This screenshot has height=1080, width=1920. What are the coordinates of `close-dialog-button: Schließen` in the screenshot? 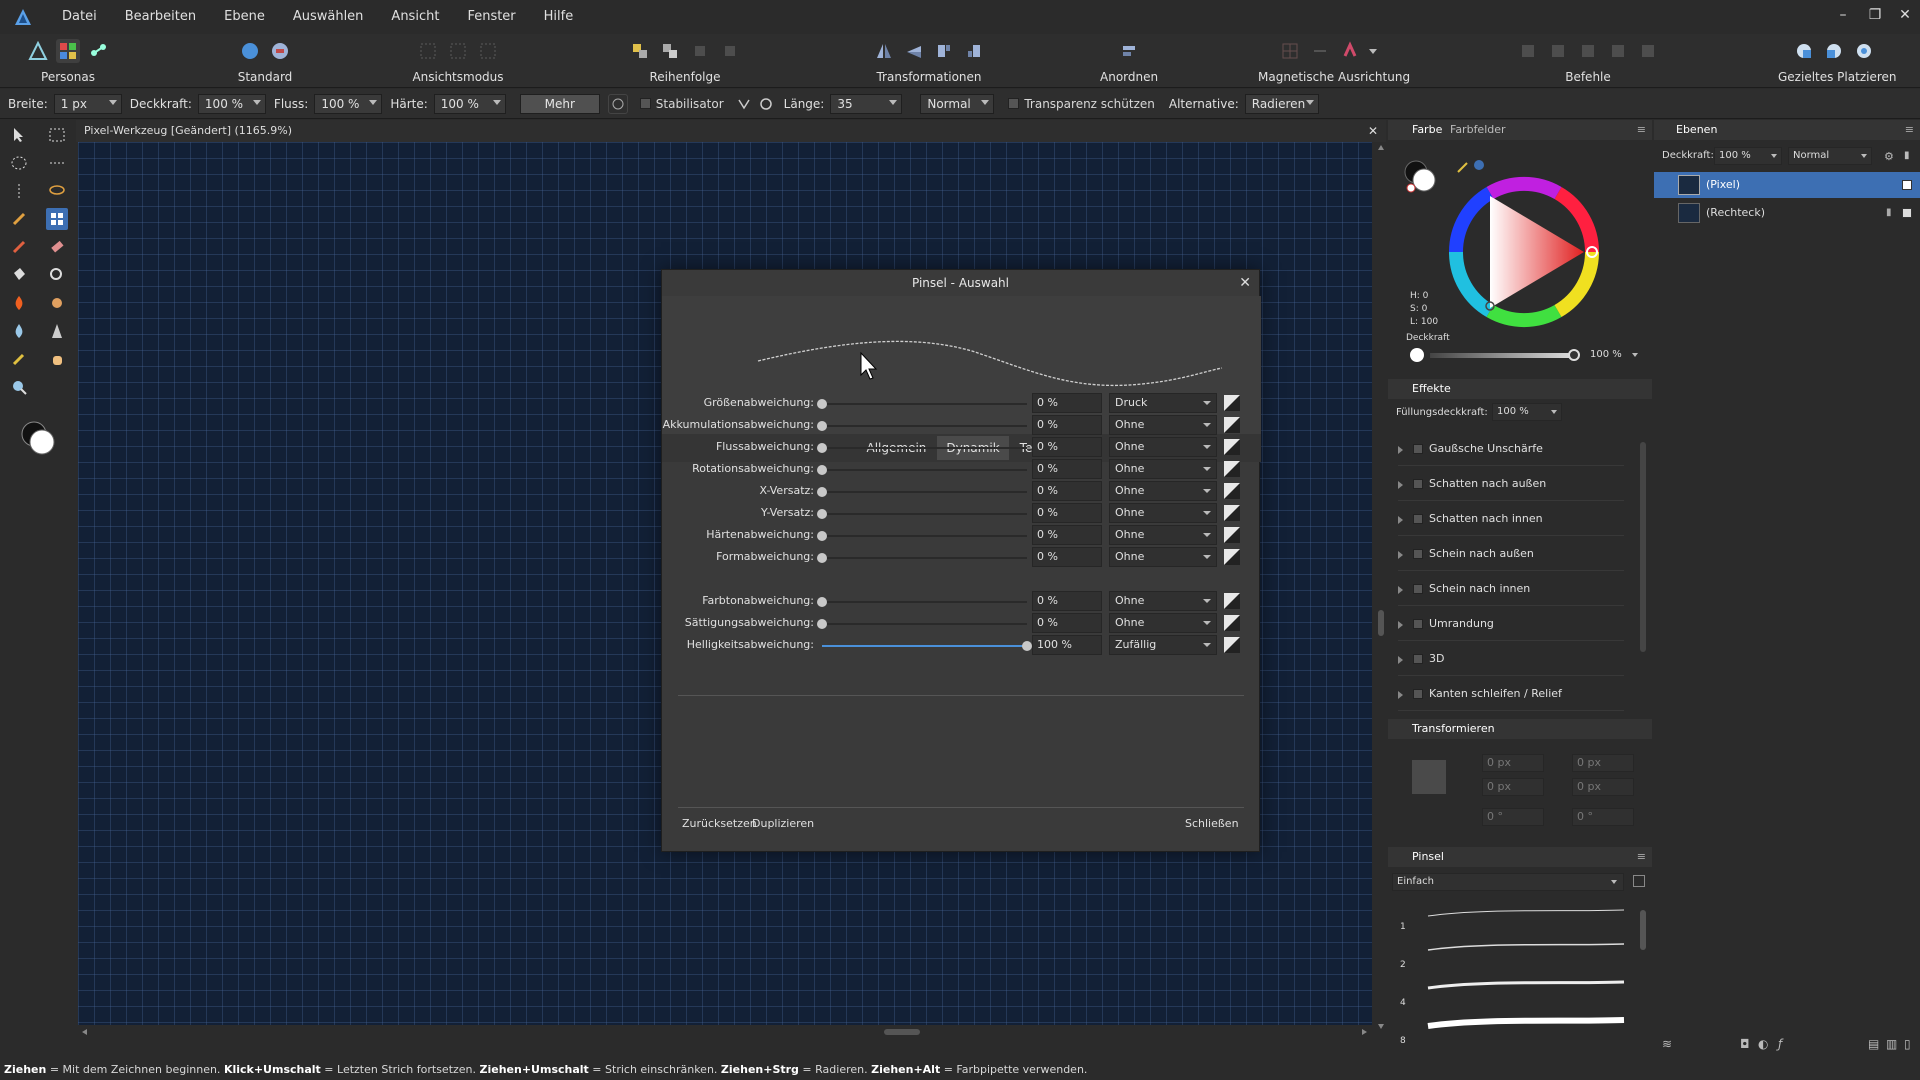 It's located at (1212, 824).